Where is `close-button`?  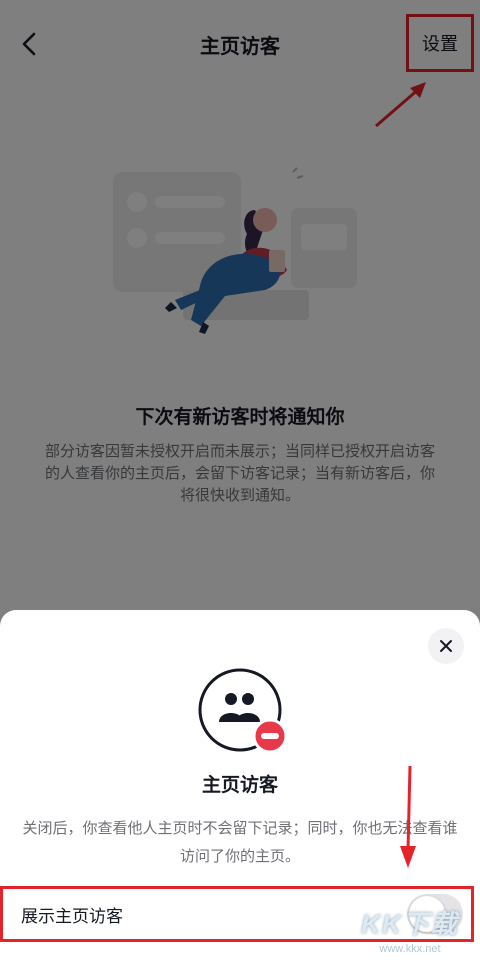
close-button is located at coordinates (446, 646).